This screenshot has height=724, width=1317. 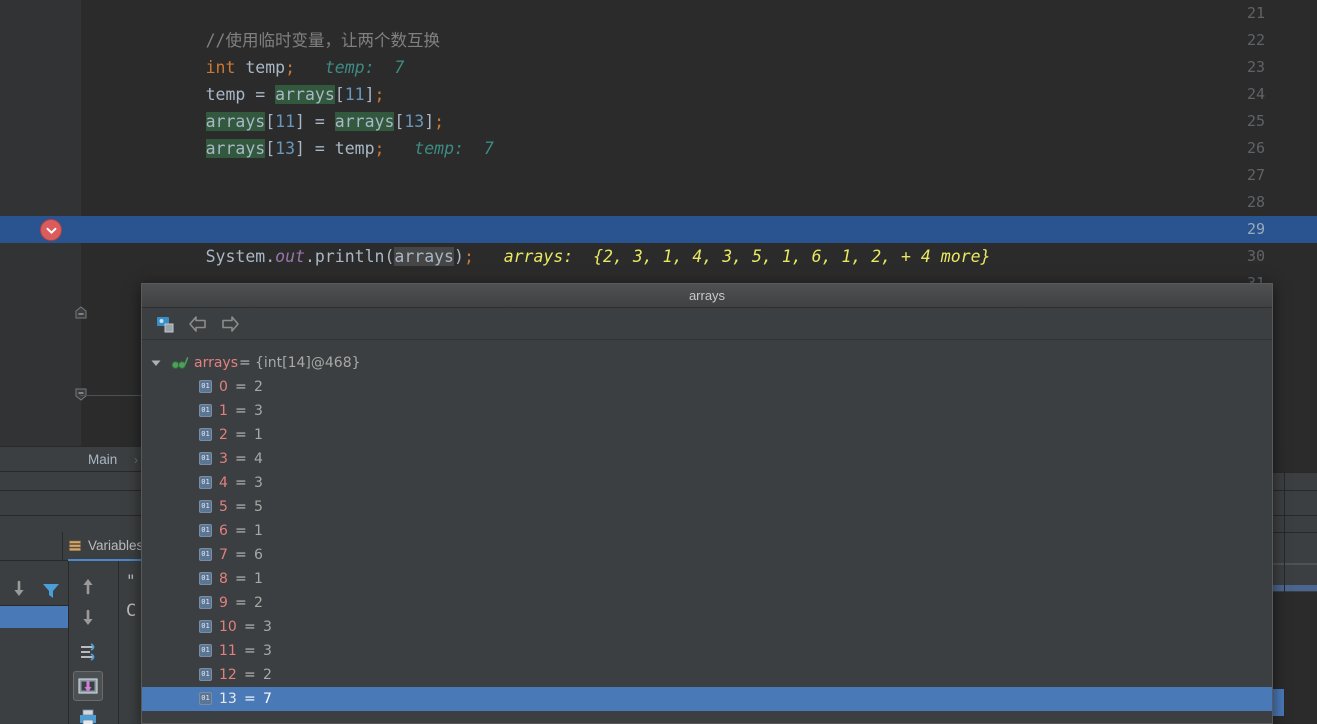 What do you see at coordinates (320, 133) in the screenshot?
I see `code-line-25: arrays[13] = temp; temp: 7` at bounding box center [320, 133].